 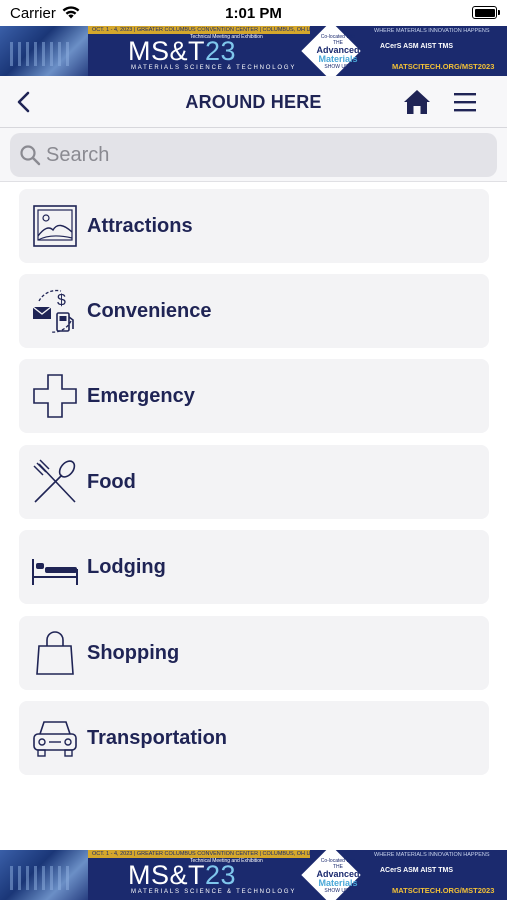 What do you see at coordinates (253, 102) in the screenshot?
I see `navigation-bar: AROUND HERE` at bounding box center [253, 102].